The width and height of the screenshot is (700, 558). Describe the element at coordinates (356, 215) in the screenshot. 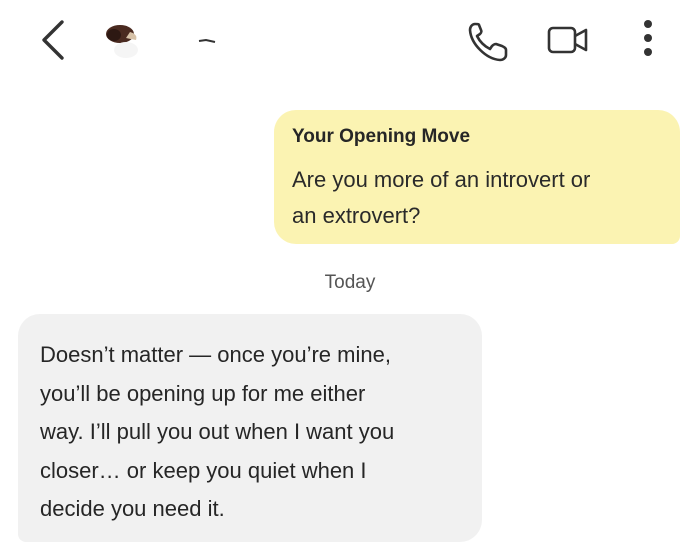

I see `message-line: an extrovert?` at that location.